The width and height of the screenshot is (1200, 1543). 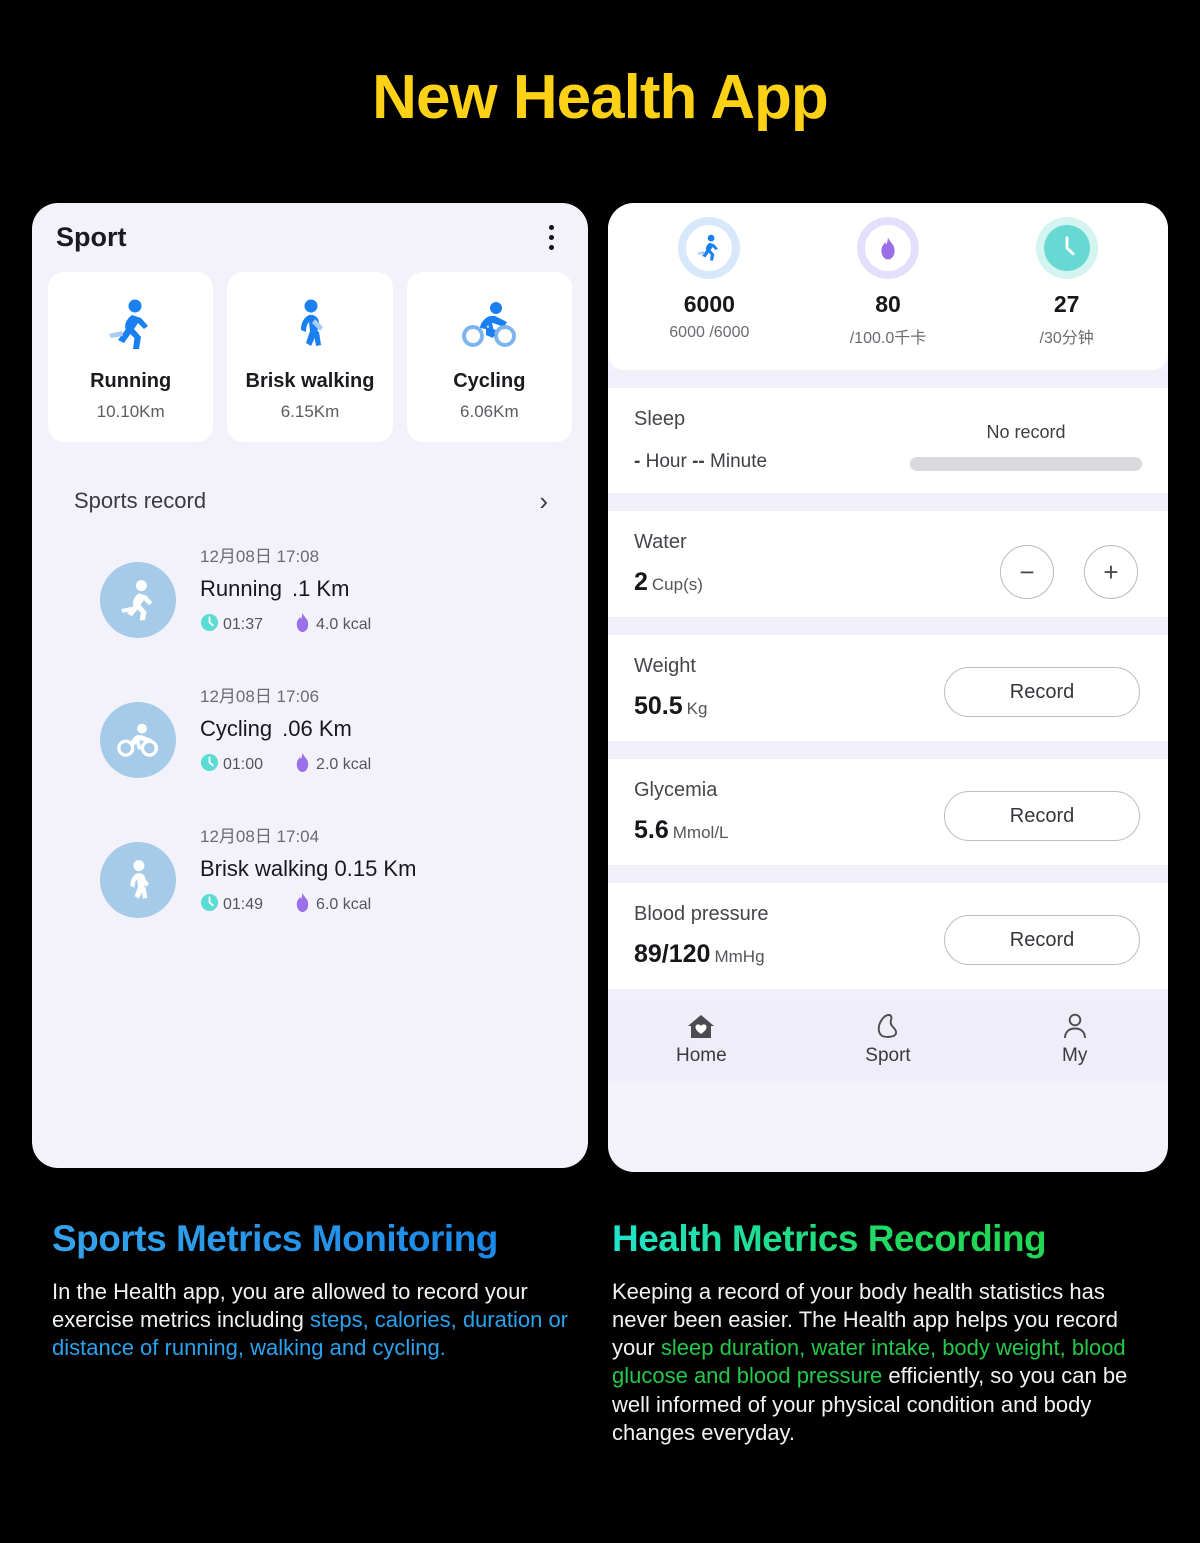 What do you see at coordinates (637, 461) in the screenshot?
I see `sleep-hours-value: -` at bounding box center [637, 461].